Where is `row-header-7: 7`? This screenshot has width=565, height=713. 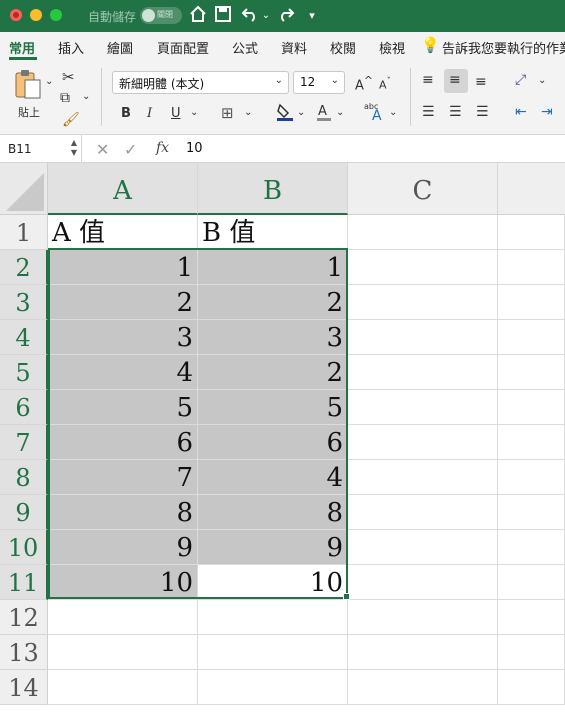
row-header-7: 7 is located at coordinates (24, 442).